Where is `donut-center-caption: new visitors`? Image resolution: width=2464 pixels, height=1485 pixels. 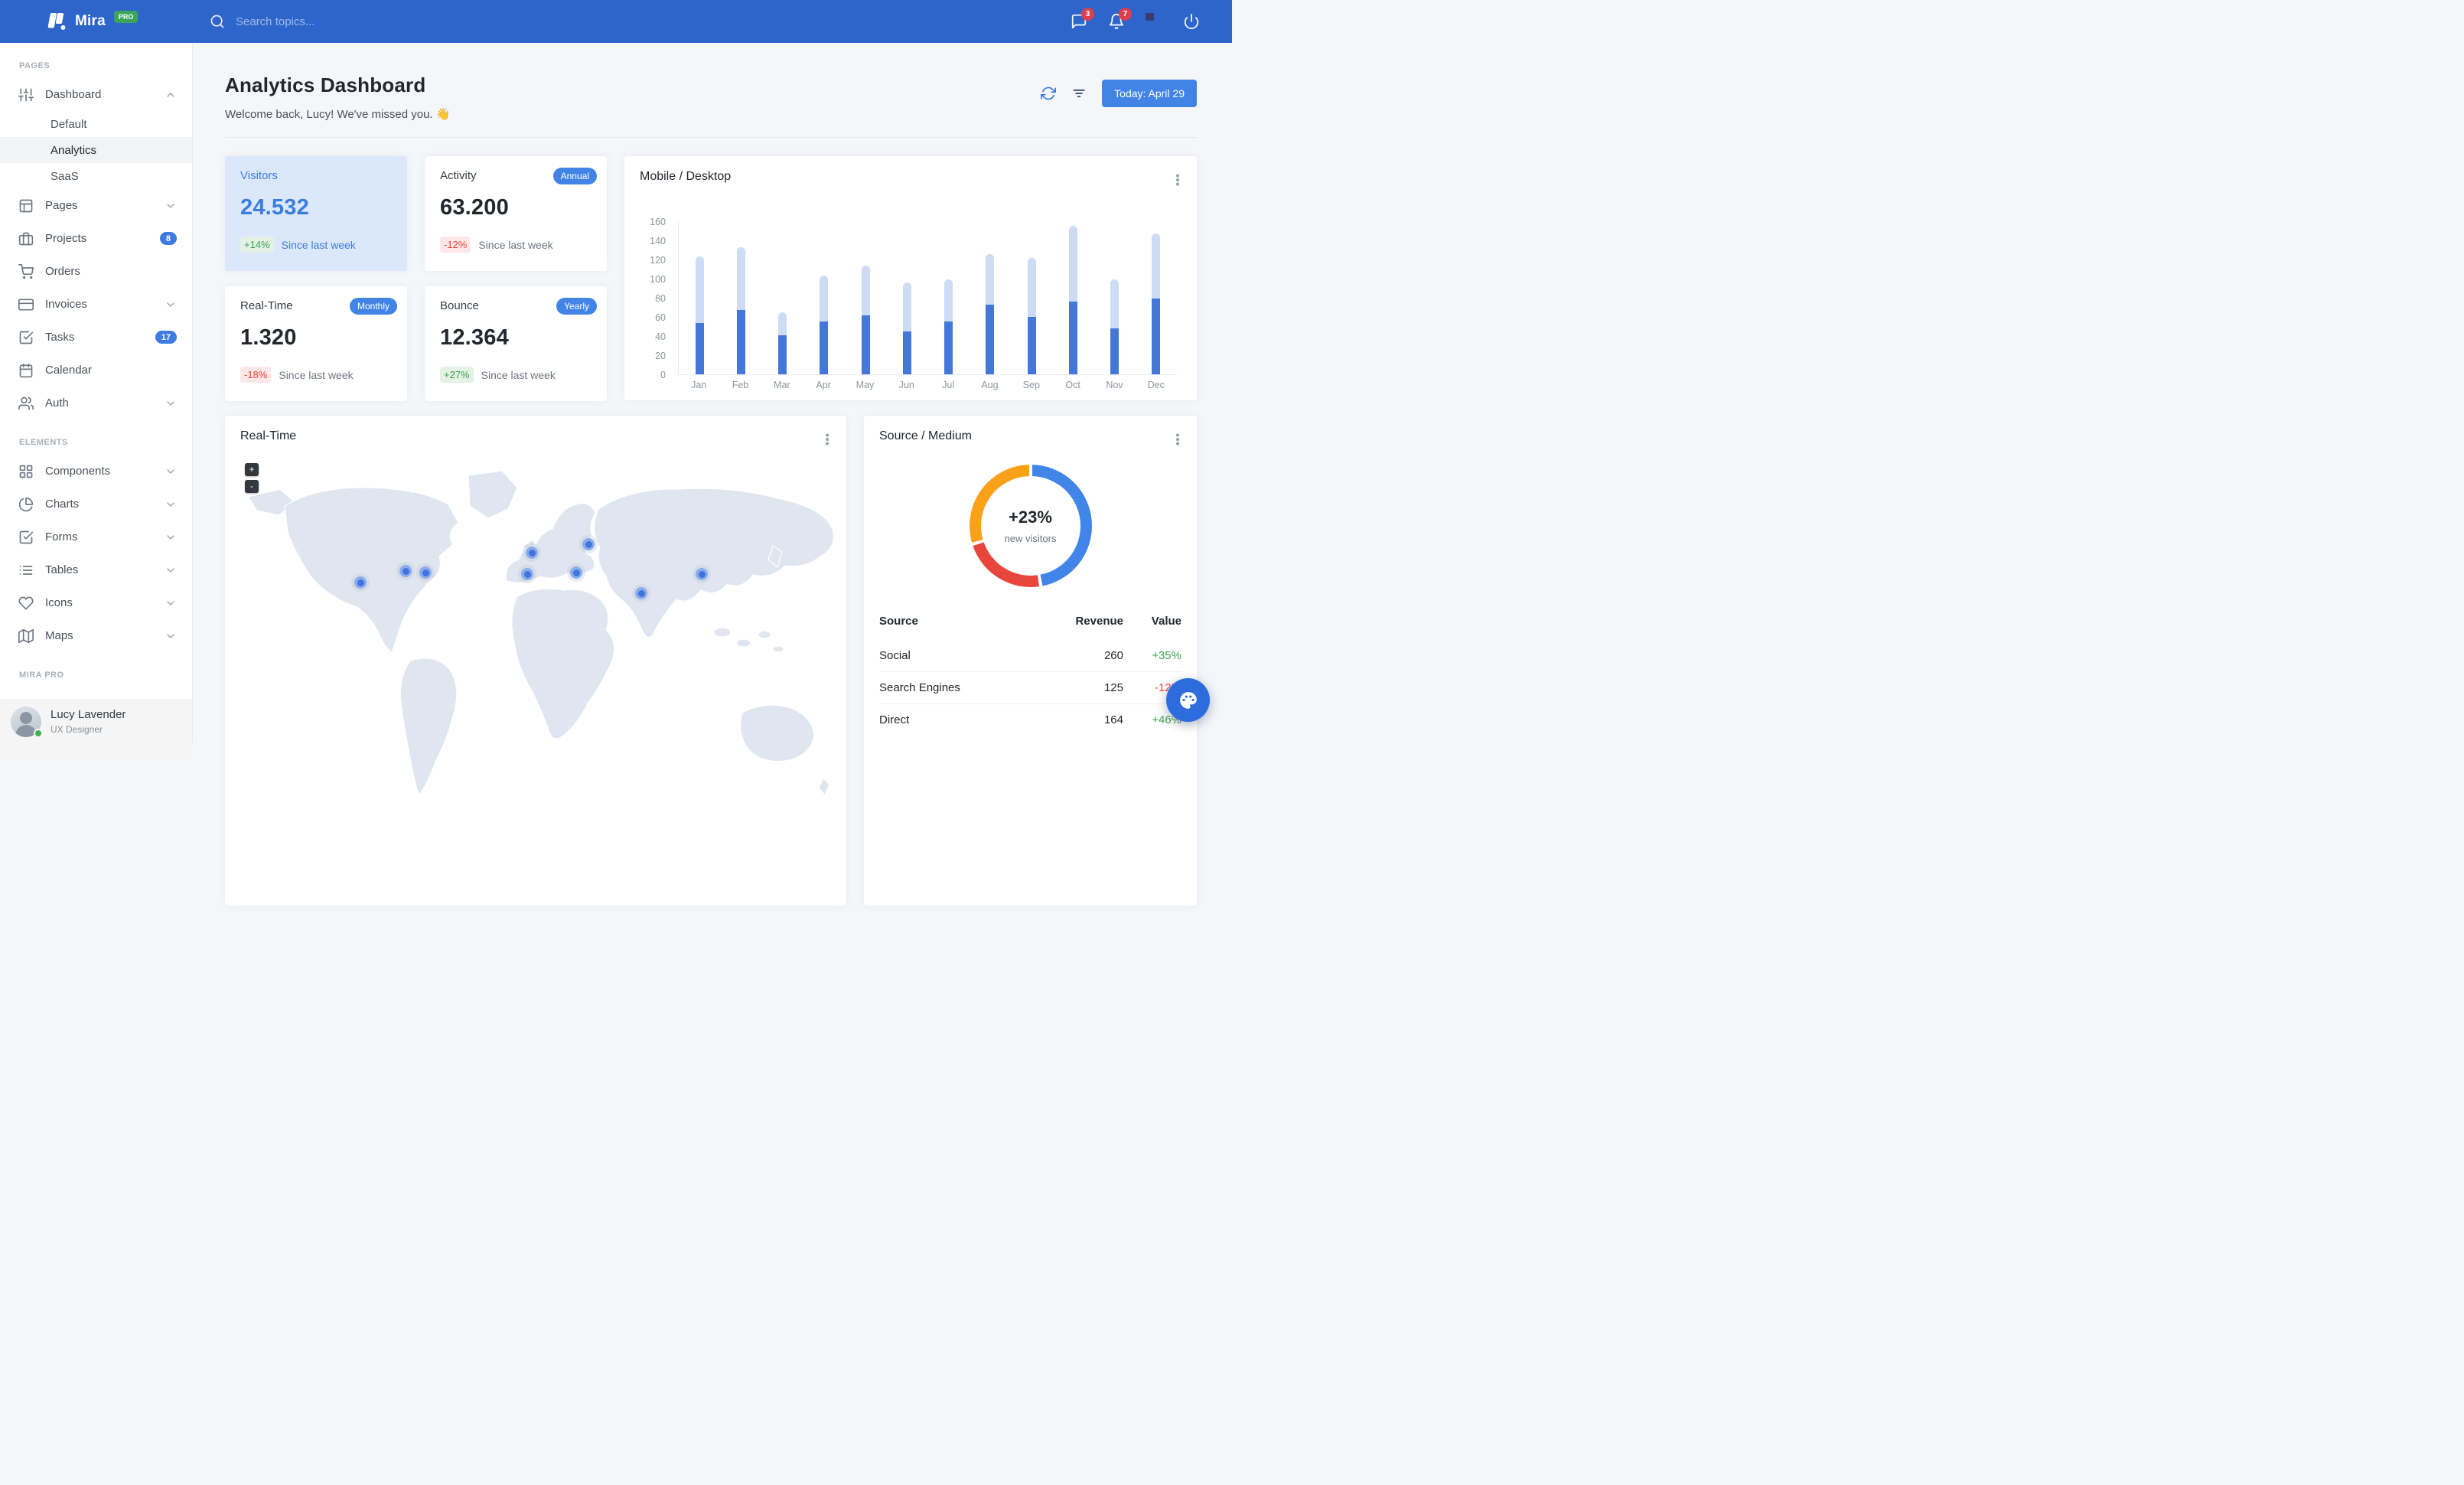 donut-center-caption: new visitors is located at coordinates (1031, 538).